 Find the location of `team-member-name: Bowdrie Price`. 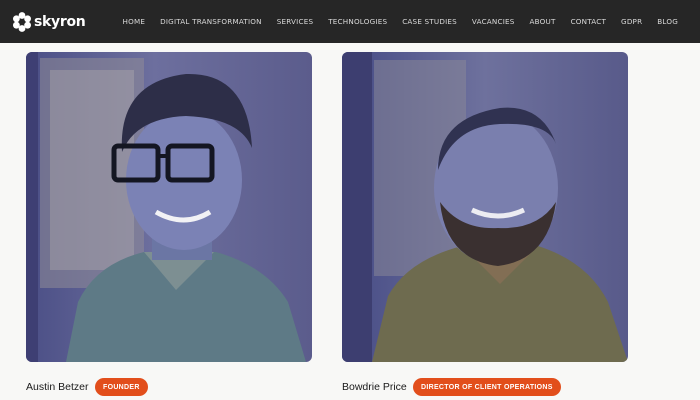

team-member-name: Bowdrie Price is located at coordinates (374, 387).